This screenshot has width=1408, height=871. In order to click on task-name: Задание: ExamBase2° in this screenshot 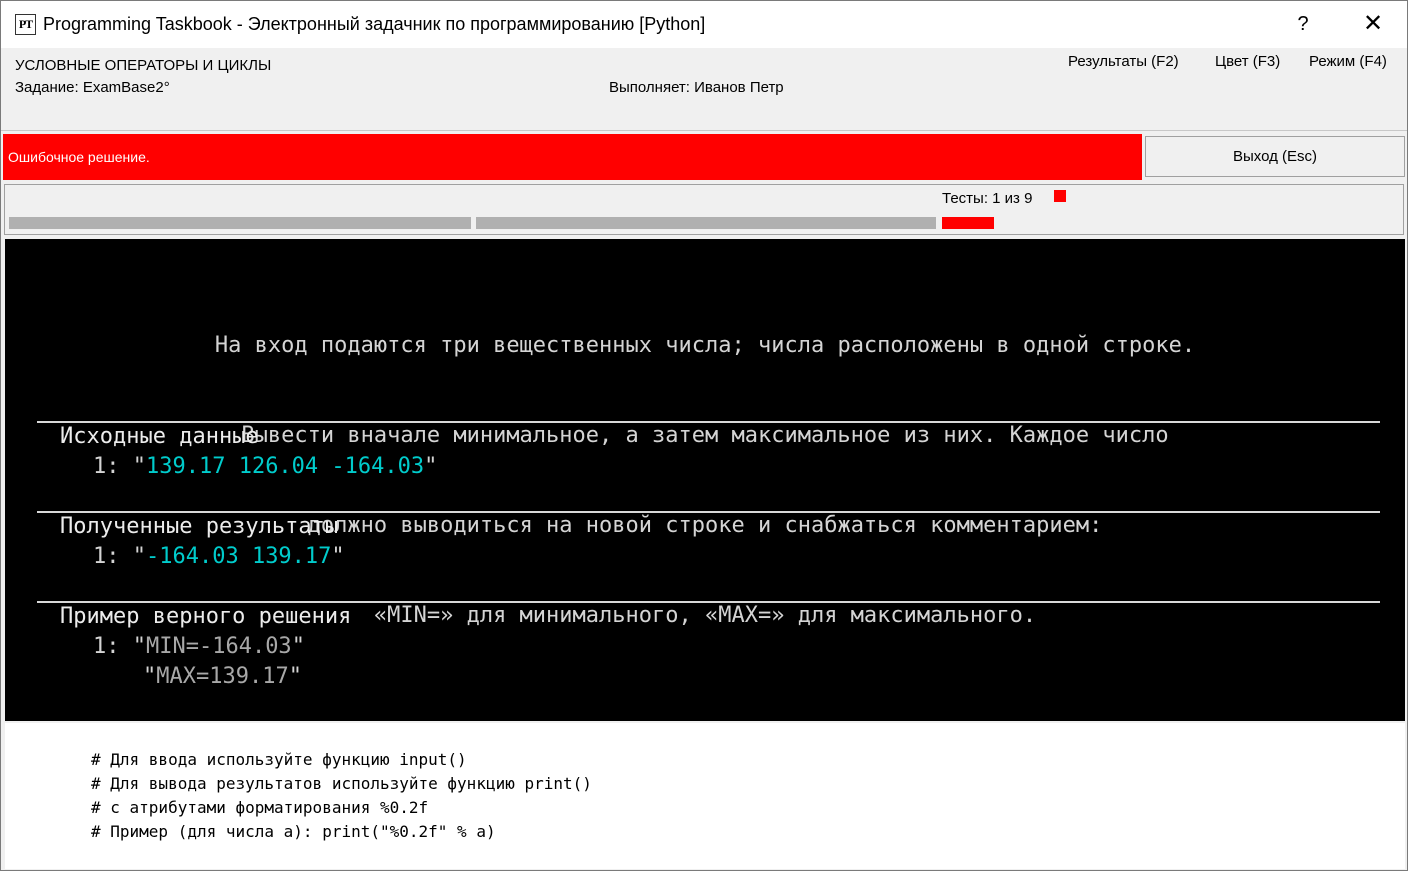, I will do `click(92, 87)`.